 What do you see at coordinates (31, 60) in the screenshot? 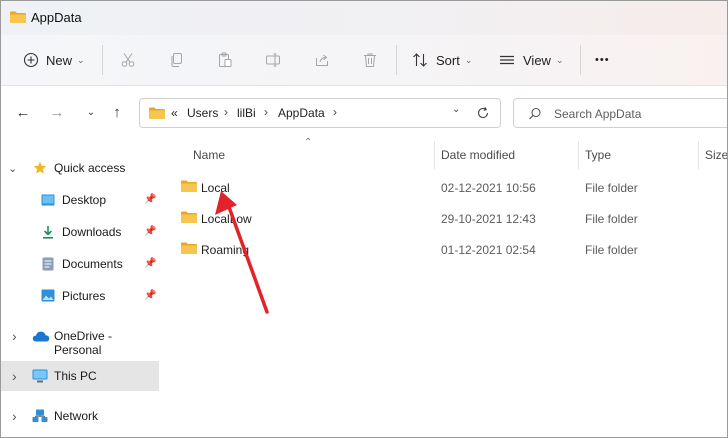
I see `plus-circle-icon` at bounding box center [31, 60].